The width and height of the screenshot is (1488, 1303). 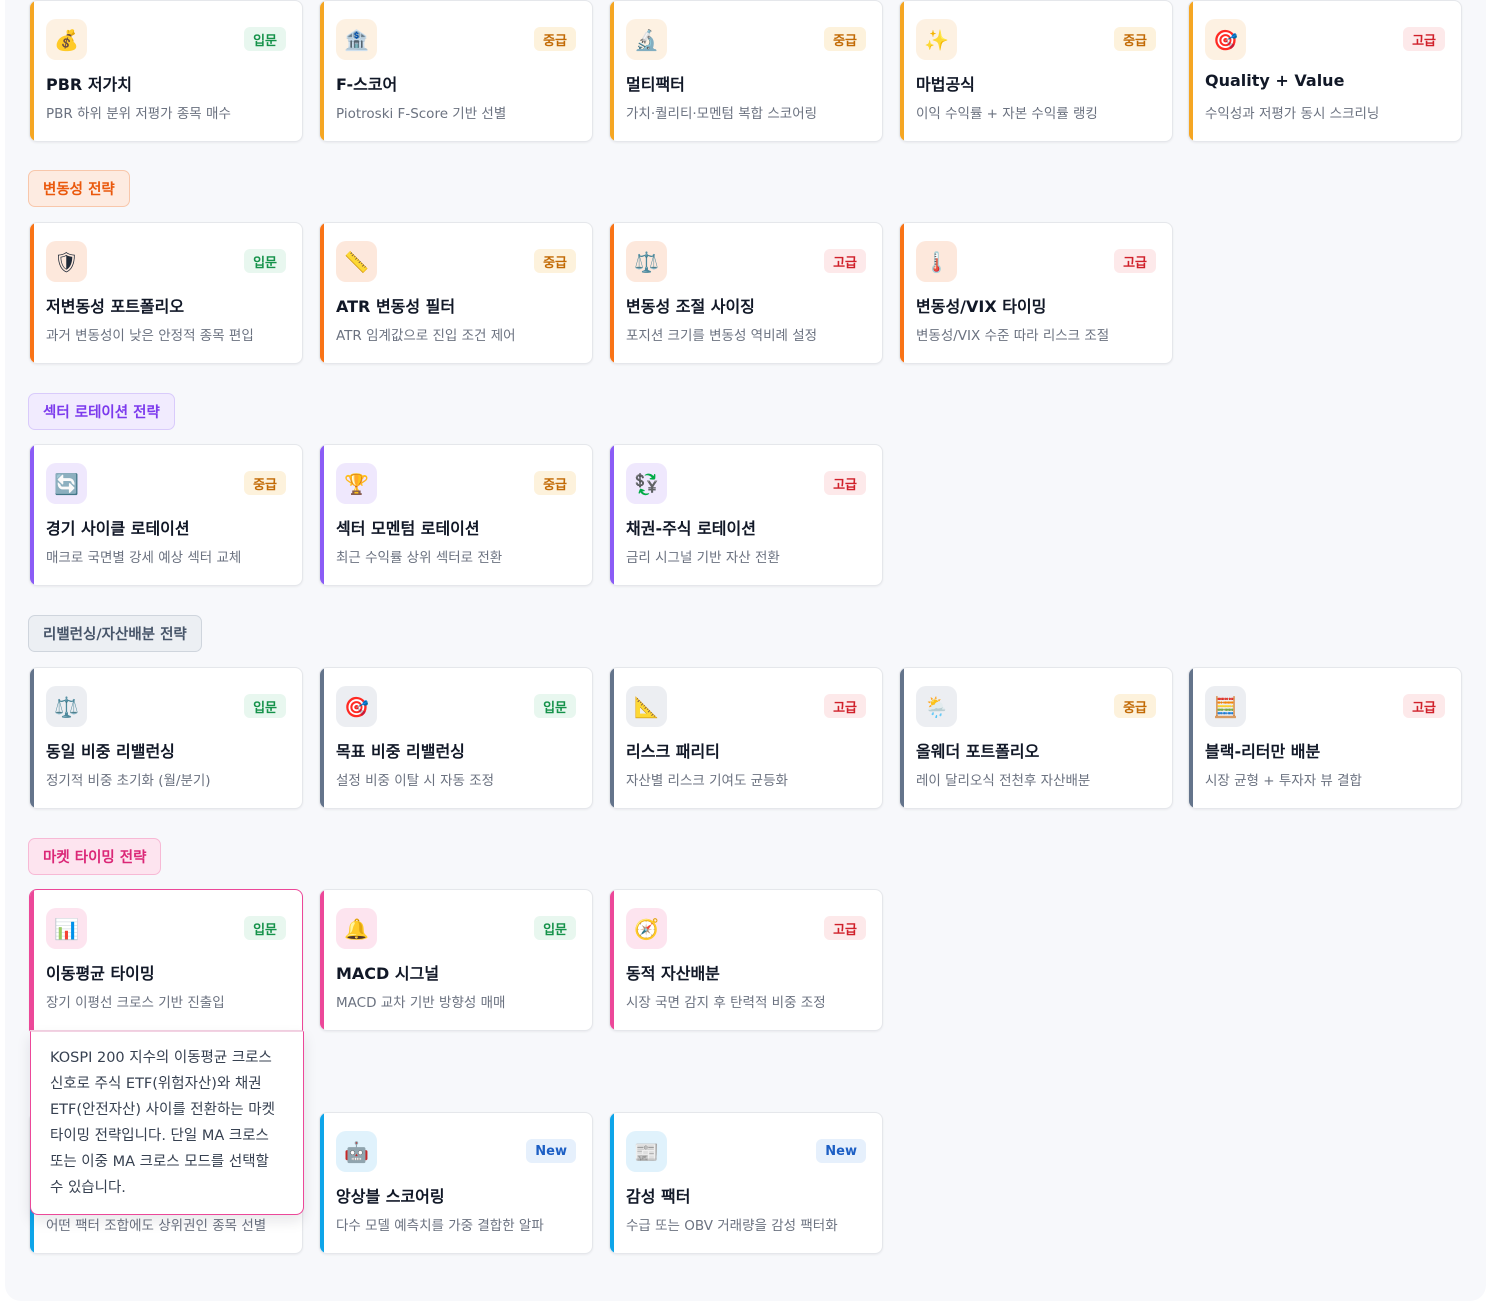 What do you see at coordinates (646, 483) in the screenshot?
I see `currency-exchange-icon: 💱` at bounding box center [646, 483].